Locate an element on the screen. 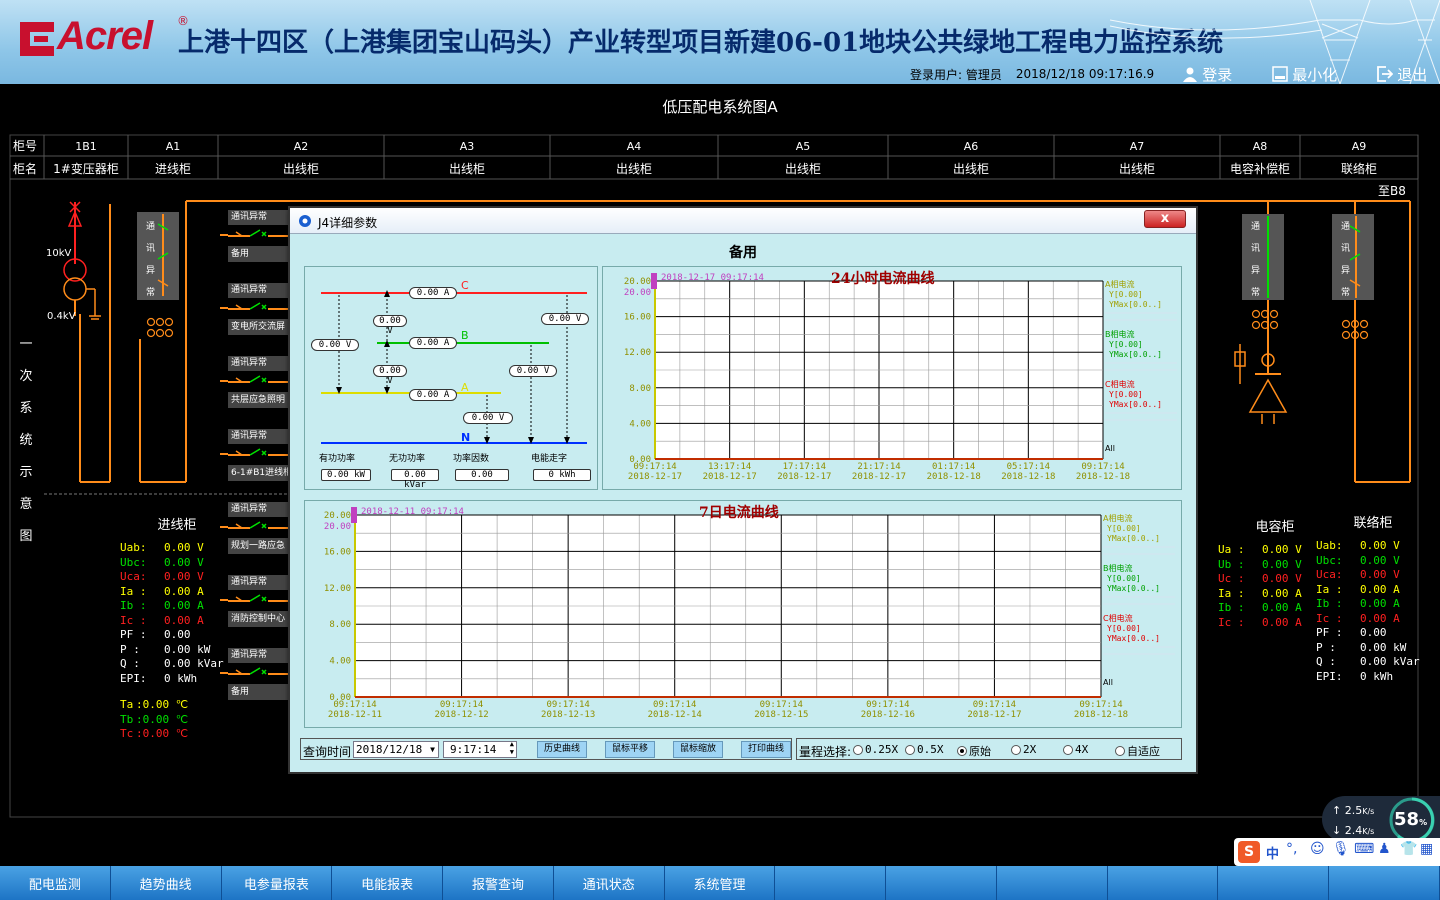 The height and width of the screenshot is (900, 1440). x-tick-date: 2018-12-11 is located at coordinates (355, 715).